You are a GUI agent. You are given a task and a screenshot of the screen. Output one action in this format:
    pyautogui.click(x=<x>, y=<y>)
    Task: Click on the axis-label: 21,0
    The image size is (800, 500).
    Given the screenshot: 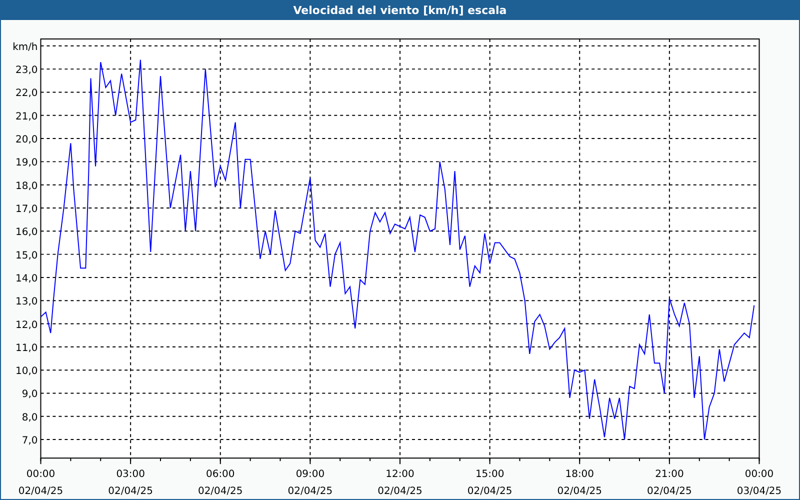 What is the action you would take?
    pyautogui.click(x=27, y=116)
    